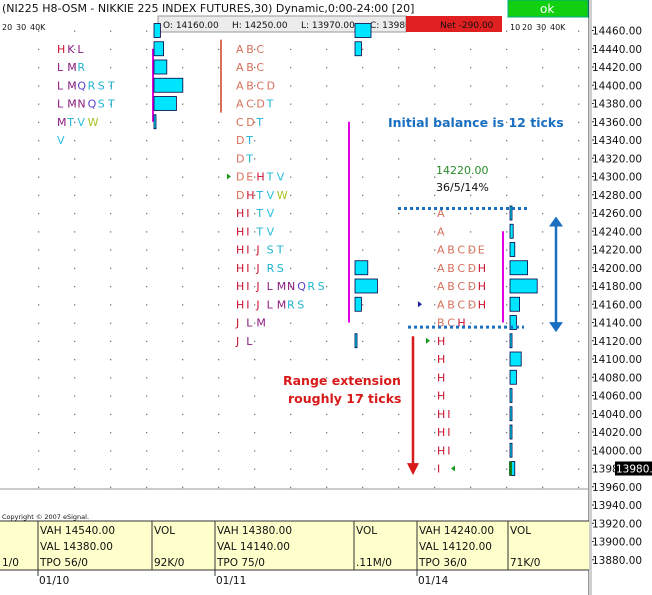 The height and width of the screenshot is (595, 652). What do you see at coordinates (280, 286) in the screenshot?
I see `tpo-row: H I J L MN Q R S` at bounding box center [280, 286].